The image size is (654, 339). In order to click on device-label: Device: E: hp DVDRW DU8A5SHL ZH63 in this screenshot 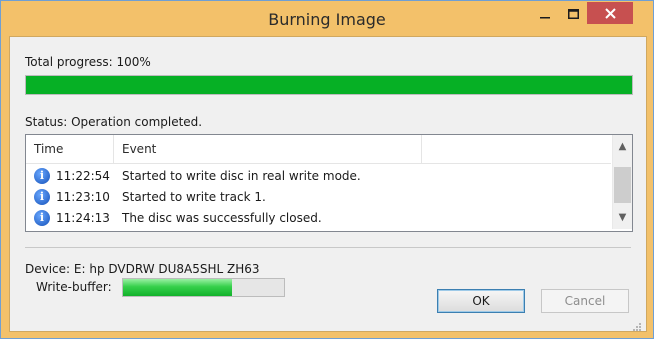, I will do `click(142, 269)`.